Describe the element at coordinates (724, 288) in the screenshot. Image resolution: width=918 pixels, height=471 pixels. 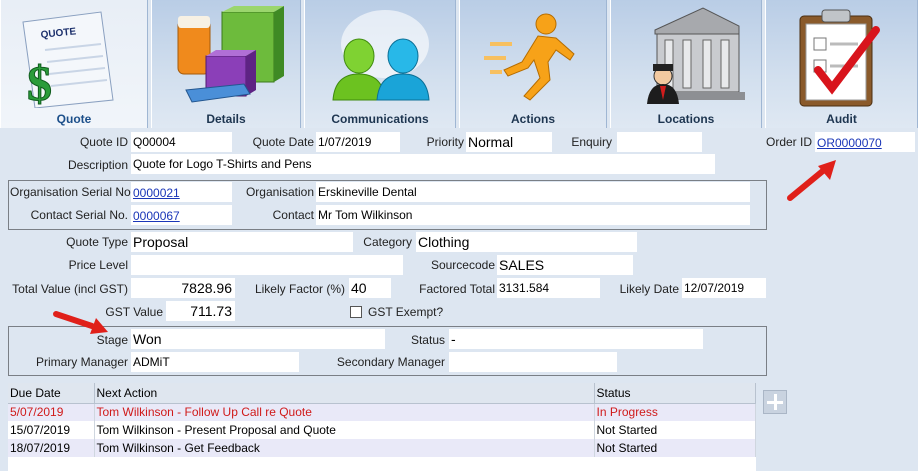
I see `likely-date-field: 12/07/2019` at that location.